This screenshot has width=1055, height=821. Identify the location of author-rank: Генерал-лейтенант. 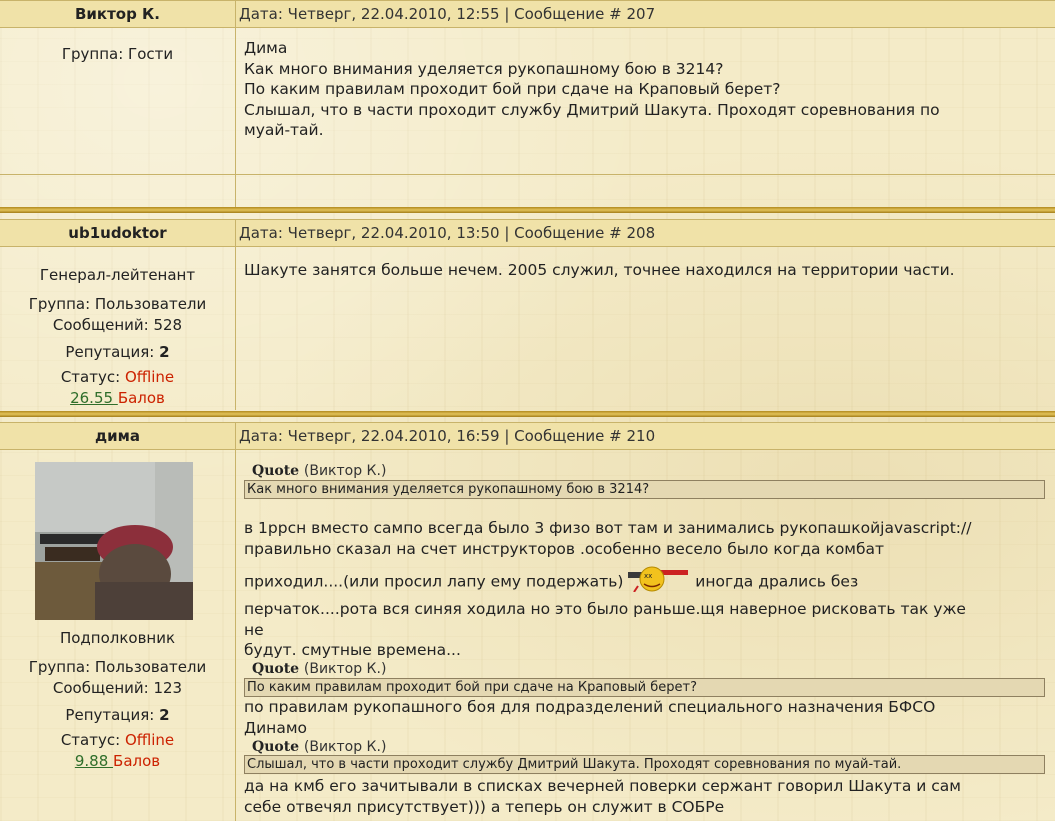
(117, 275).